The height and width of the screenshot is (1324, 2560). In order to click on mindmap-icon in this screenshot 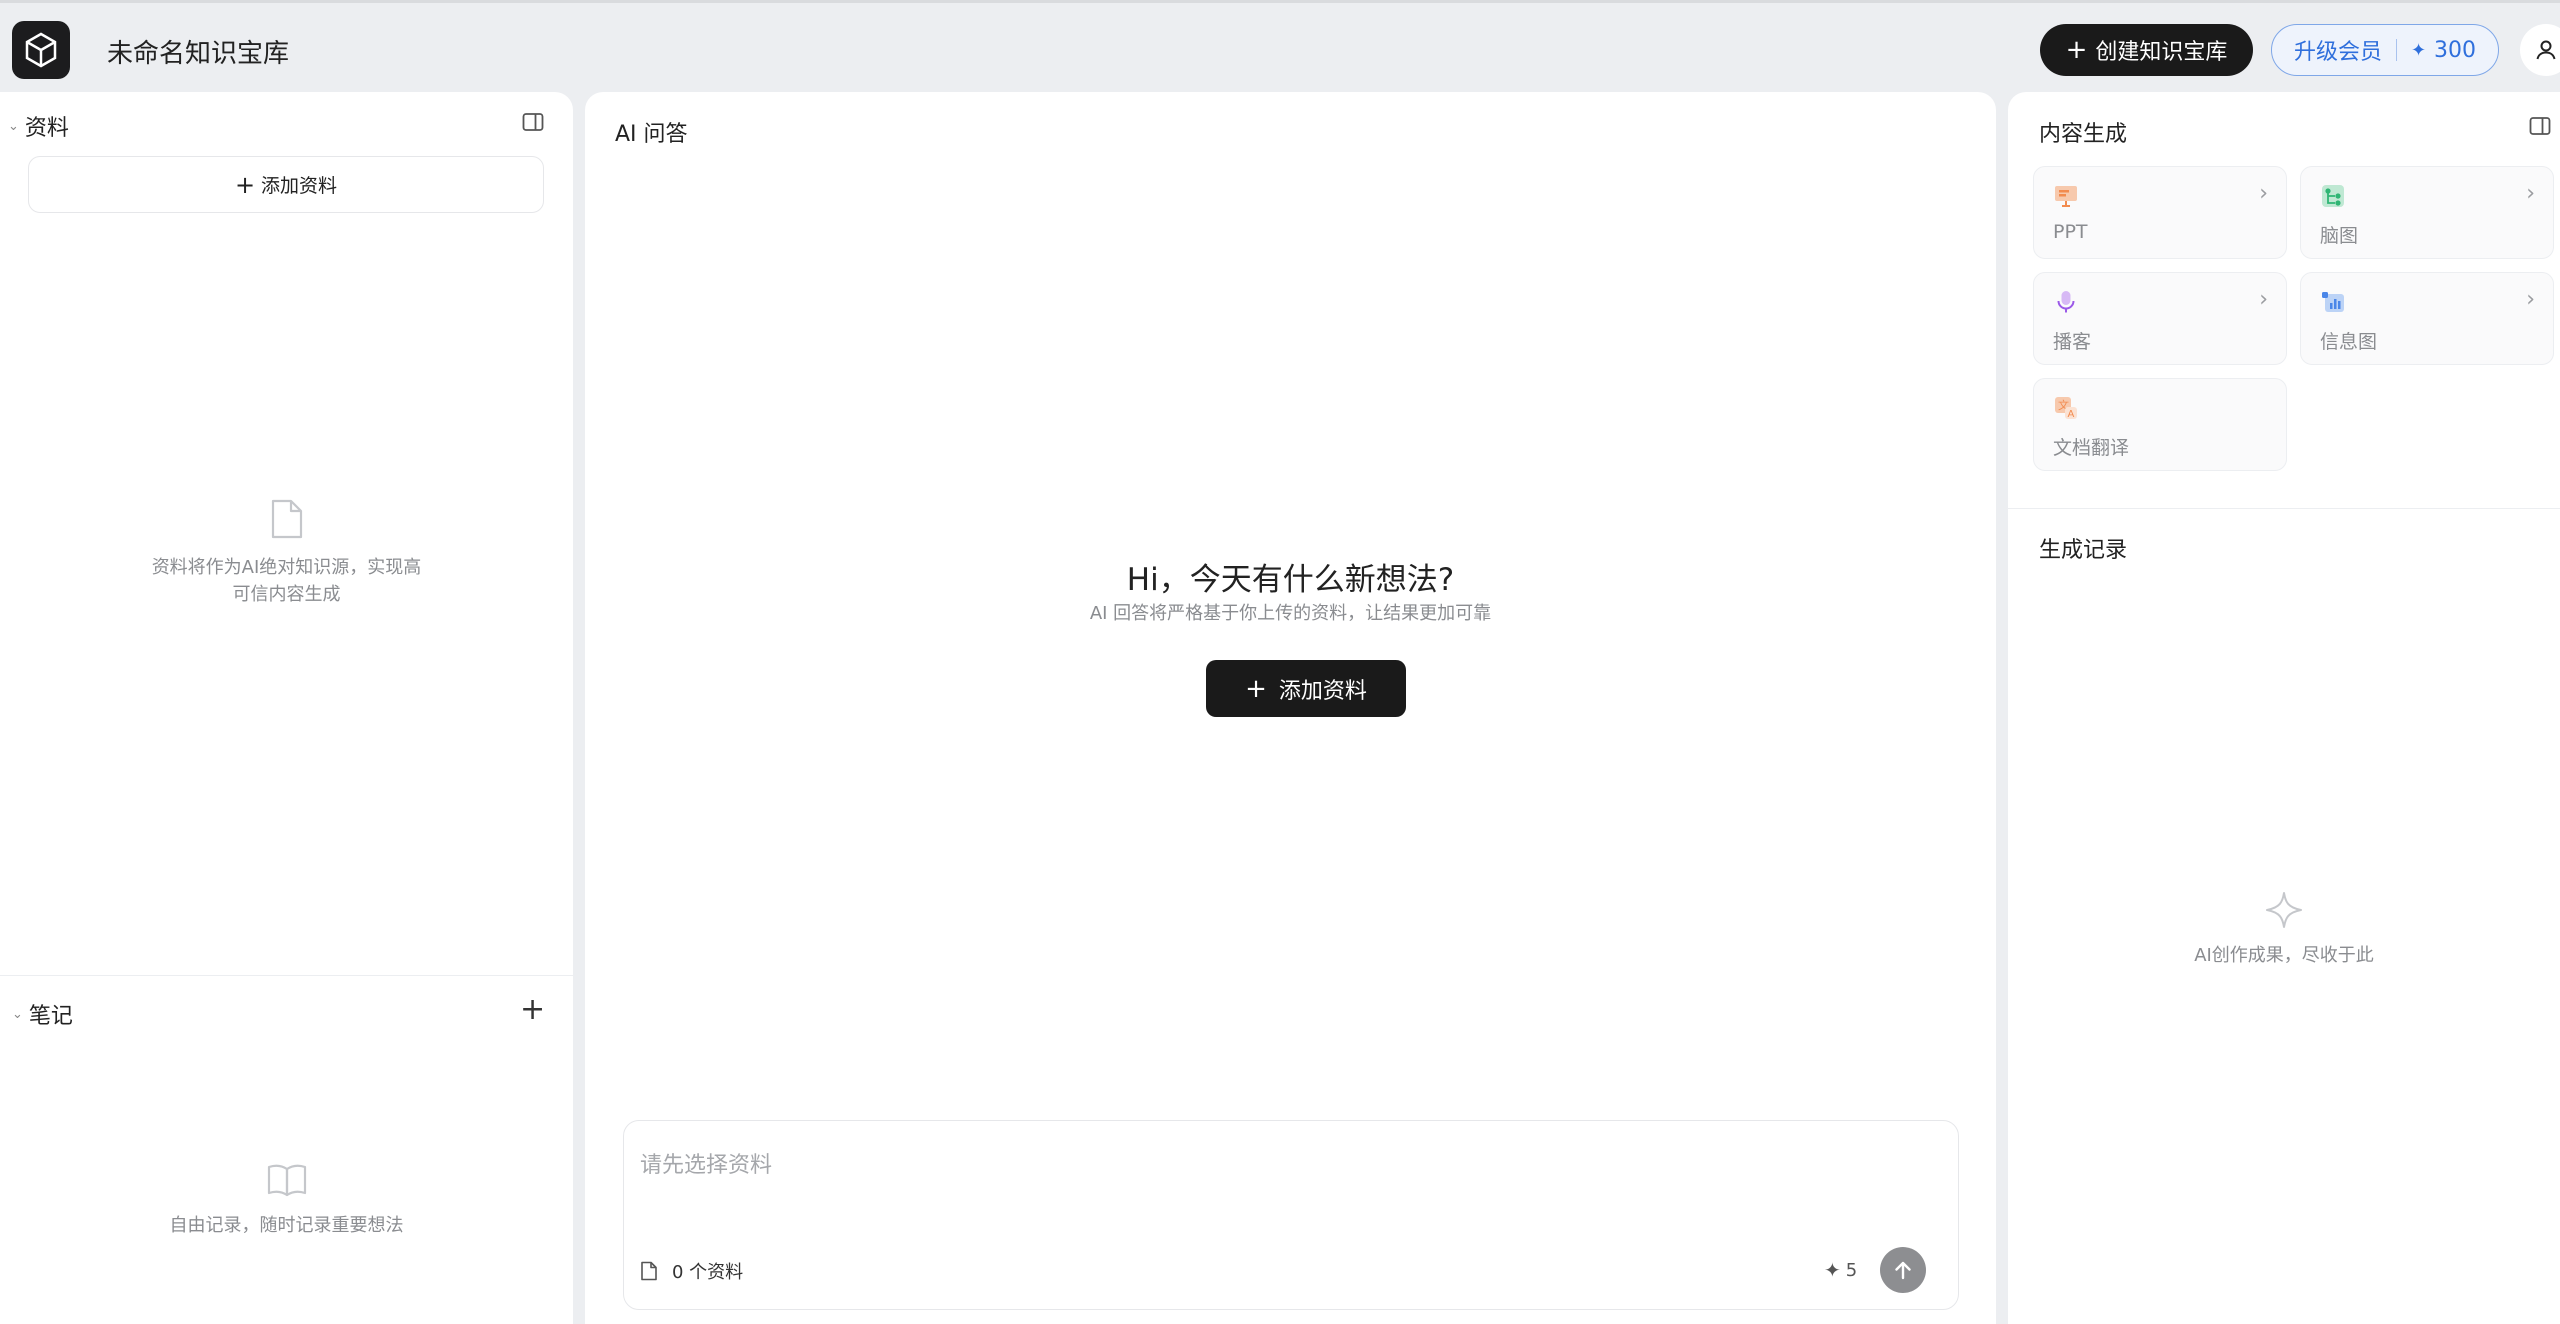, I will do `click(2333, 196)`.